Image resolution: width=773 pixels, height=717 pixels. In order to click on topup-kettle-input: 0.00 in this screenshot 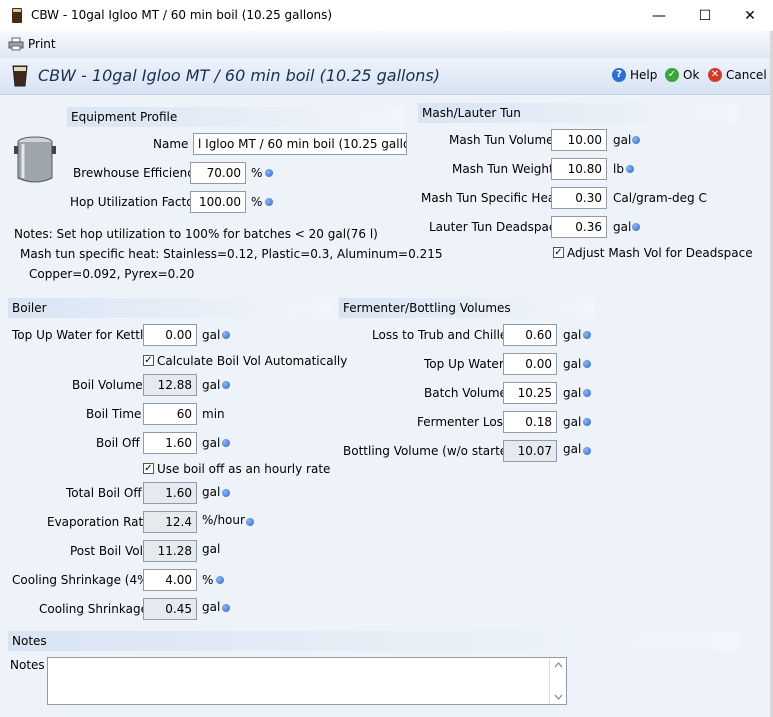, I will do `click(170, 335)`.